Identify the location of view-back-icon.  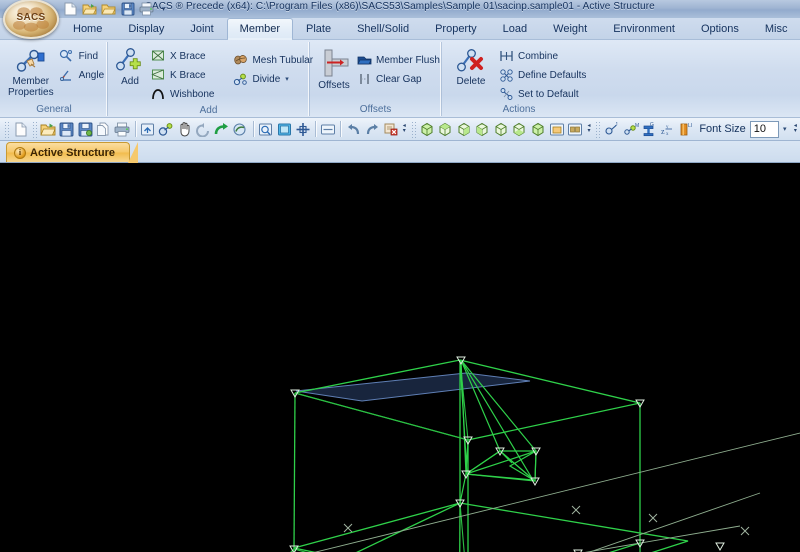
(501, 129).